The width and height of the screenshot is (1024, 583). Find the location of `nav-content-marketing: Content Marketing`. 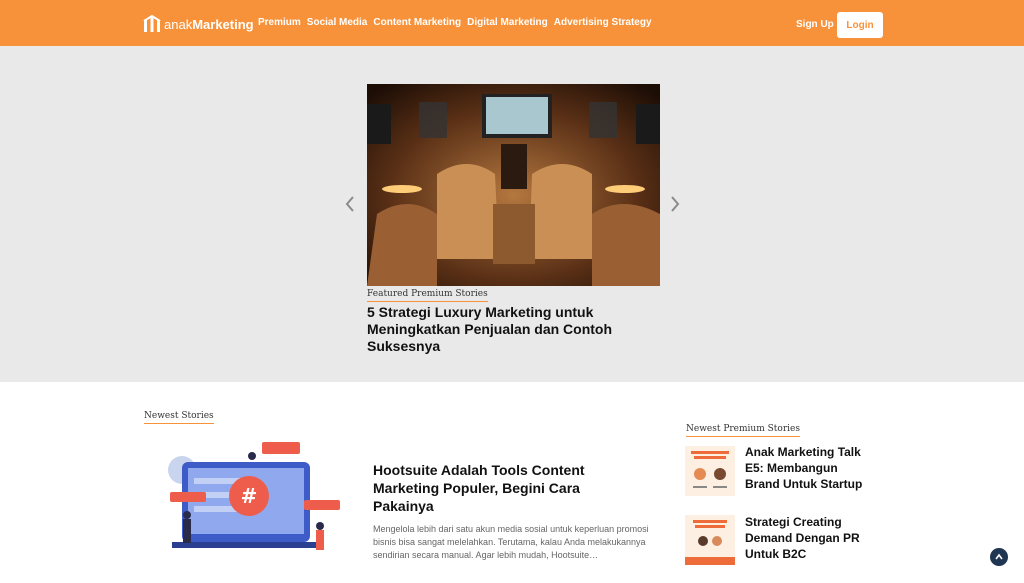

nav-content-marketing: Content Marketing is located at coordinates (417, 22).